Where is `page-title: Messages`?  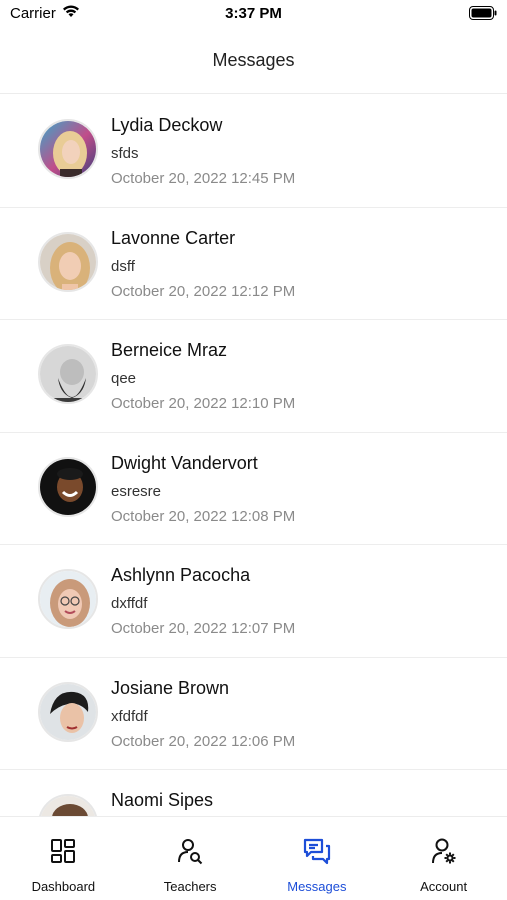
page-title: Messages is located at coordinates (253, 60).